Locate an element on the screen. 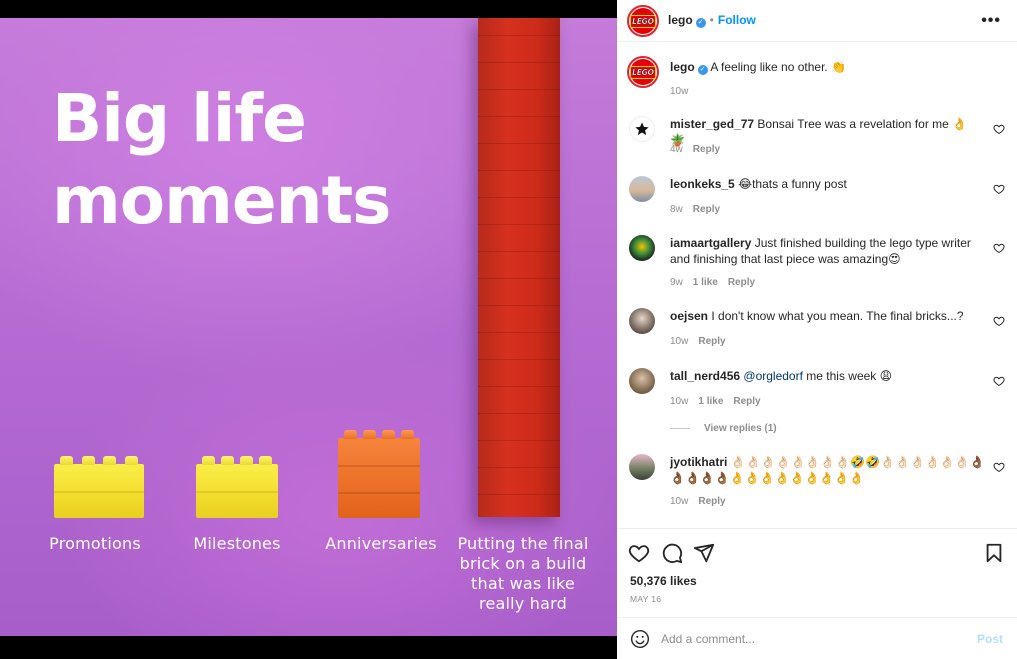 This screenshot has width=1017, height=659. red-brick-tower is located at coordinates (519, 267).